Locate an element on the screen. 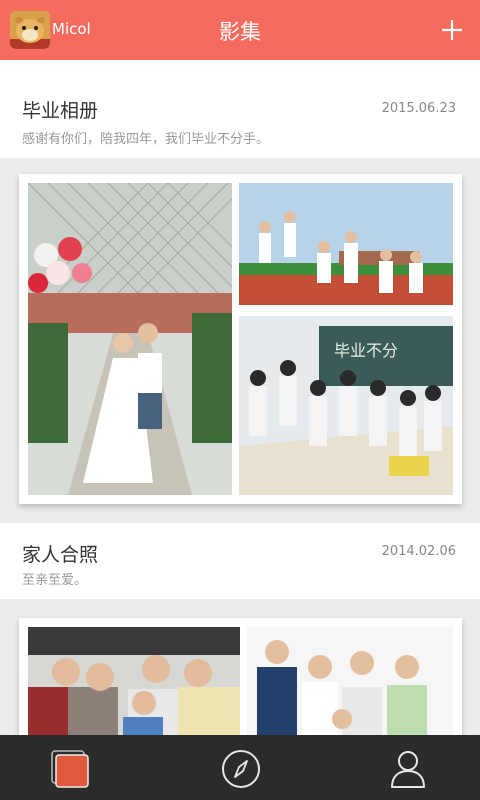  album-title: 毕业相册 is located at coordinates (60, 111).